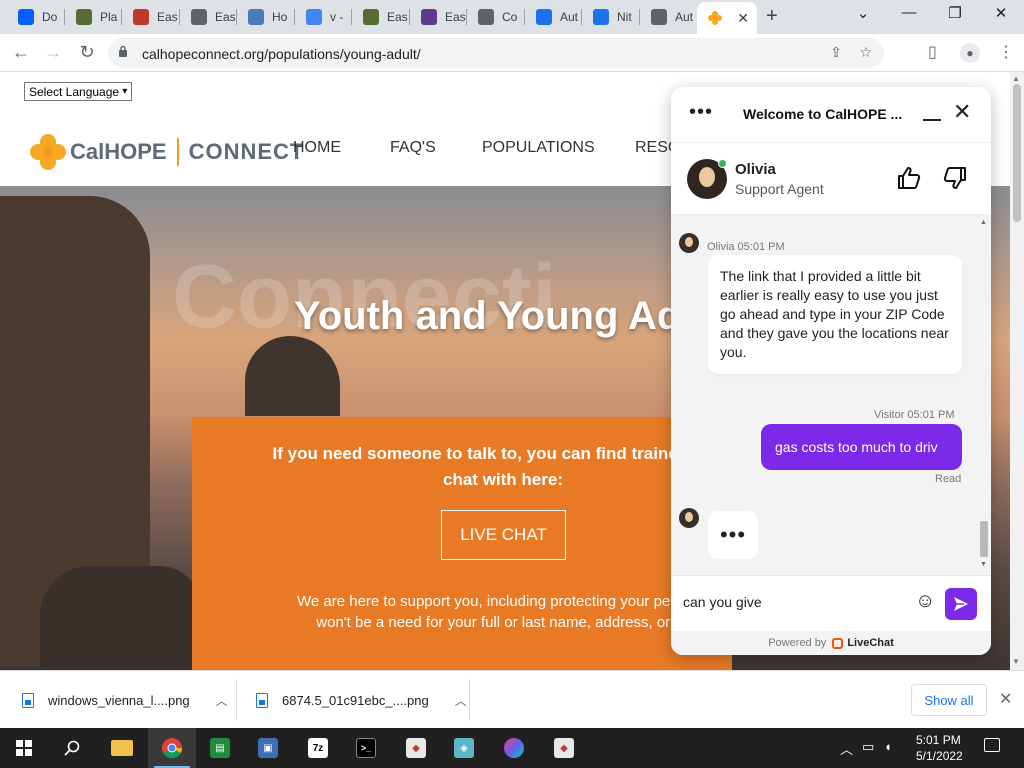 The image size is (1024, 768). Describe the element at coordinates (1001, 13) in the screenshot. I see `close-window-icon: ✕` at that location.